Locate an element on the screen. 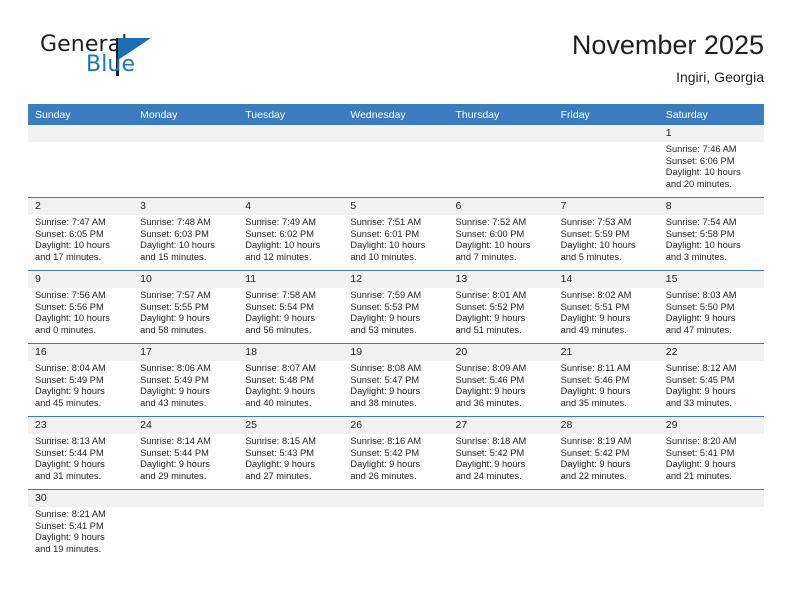 The image size is (792, 612). day-number: 14 is located at coordinates (606, 279).